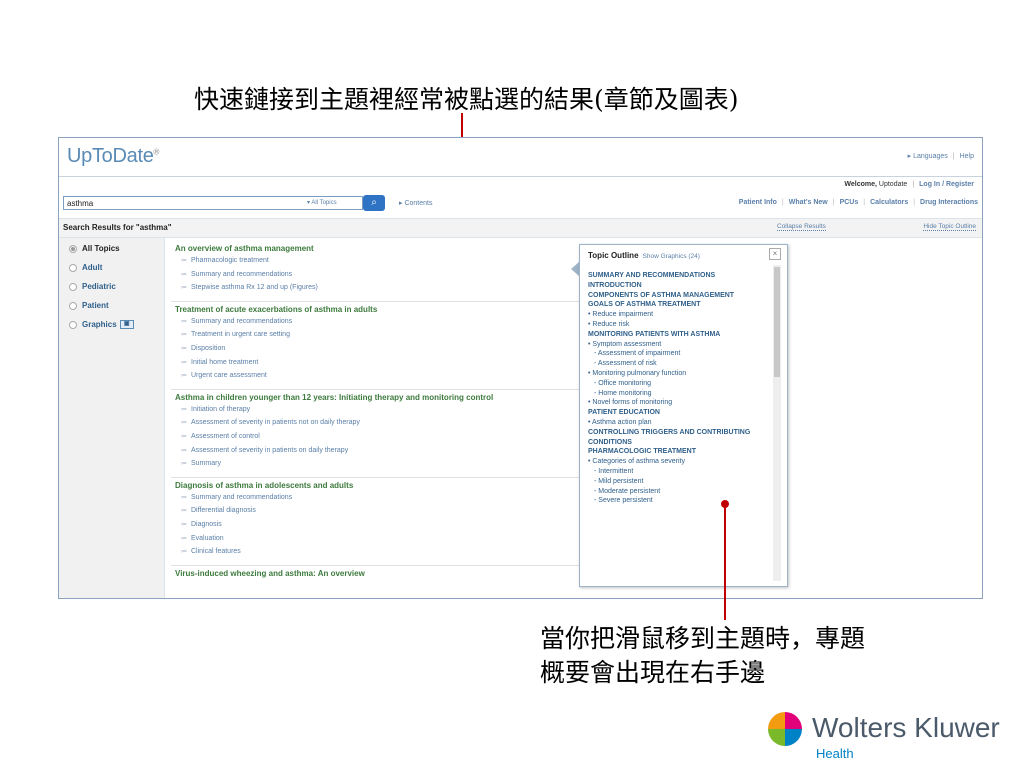 The width and height of the screenshot is (1024, 768). I want to click on result-section-label: Diagnosis, so click(206, 524).